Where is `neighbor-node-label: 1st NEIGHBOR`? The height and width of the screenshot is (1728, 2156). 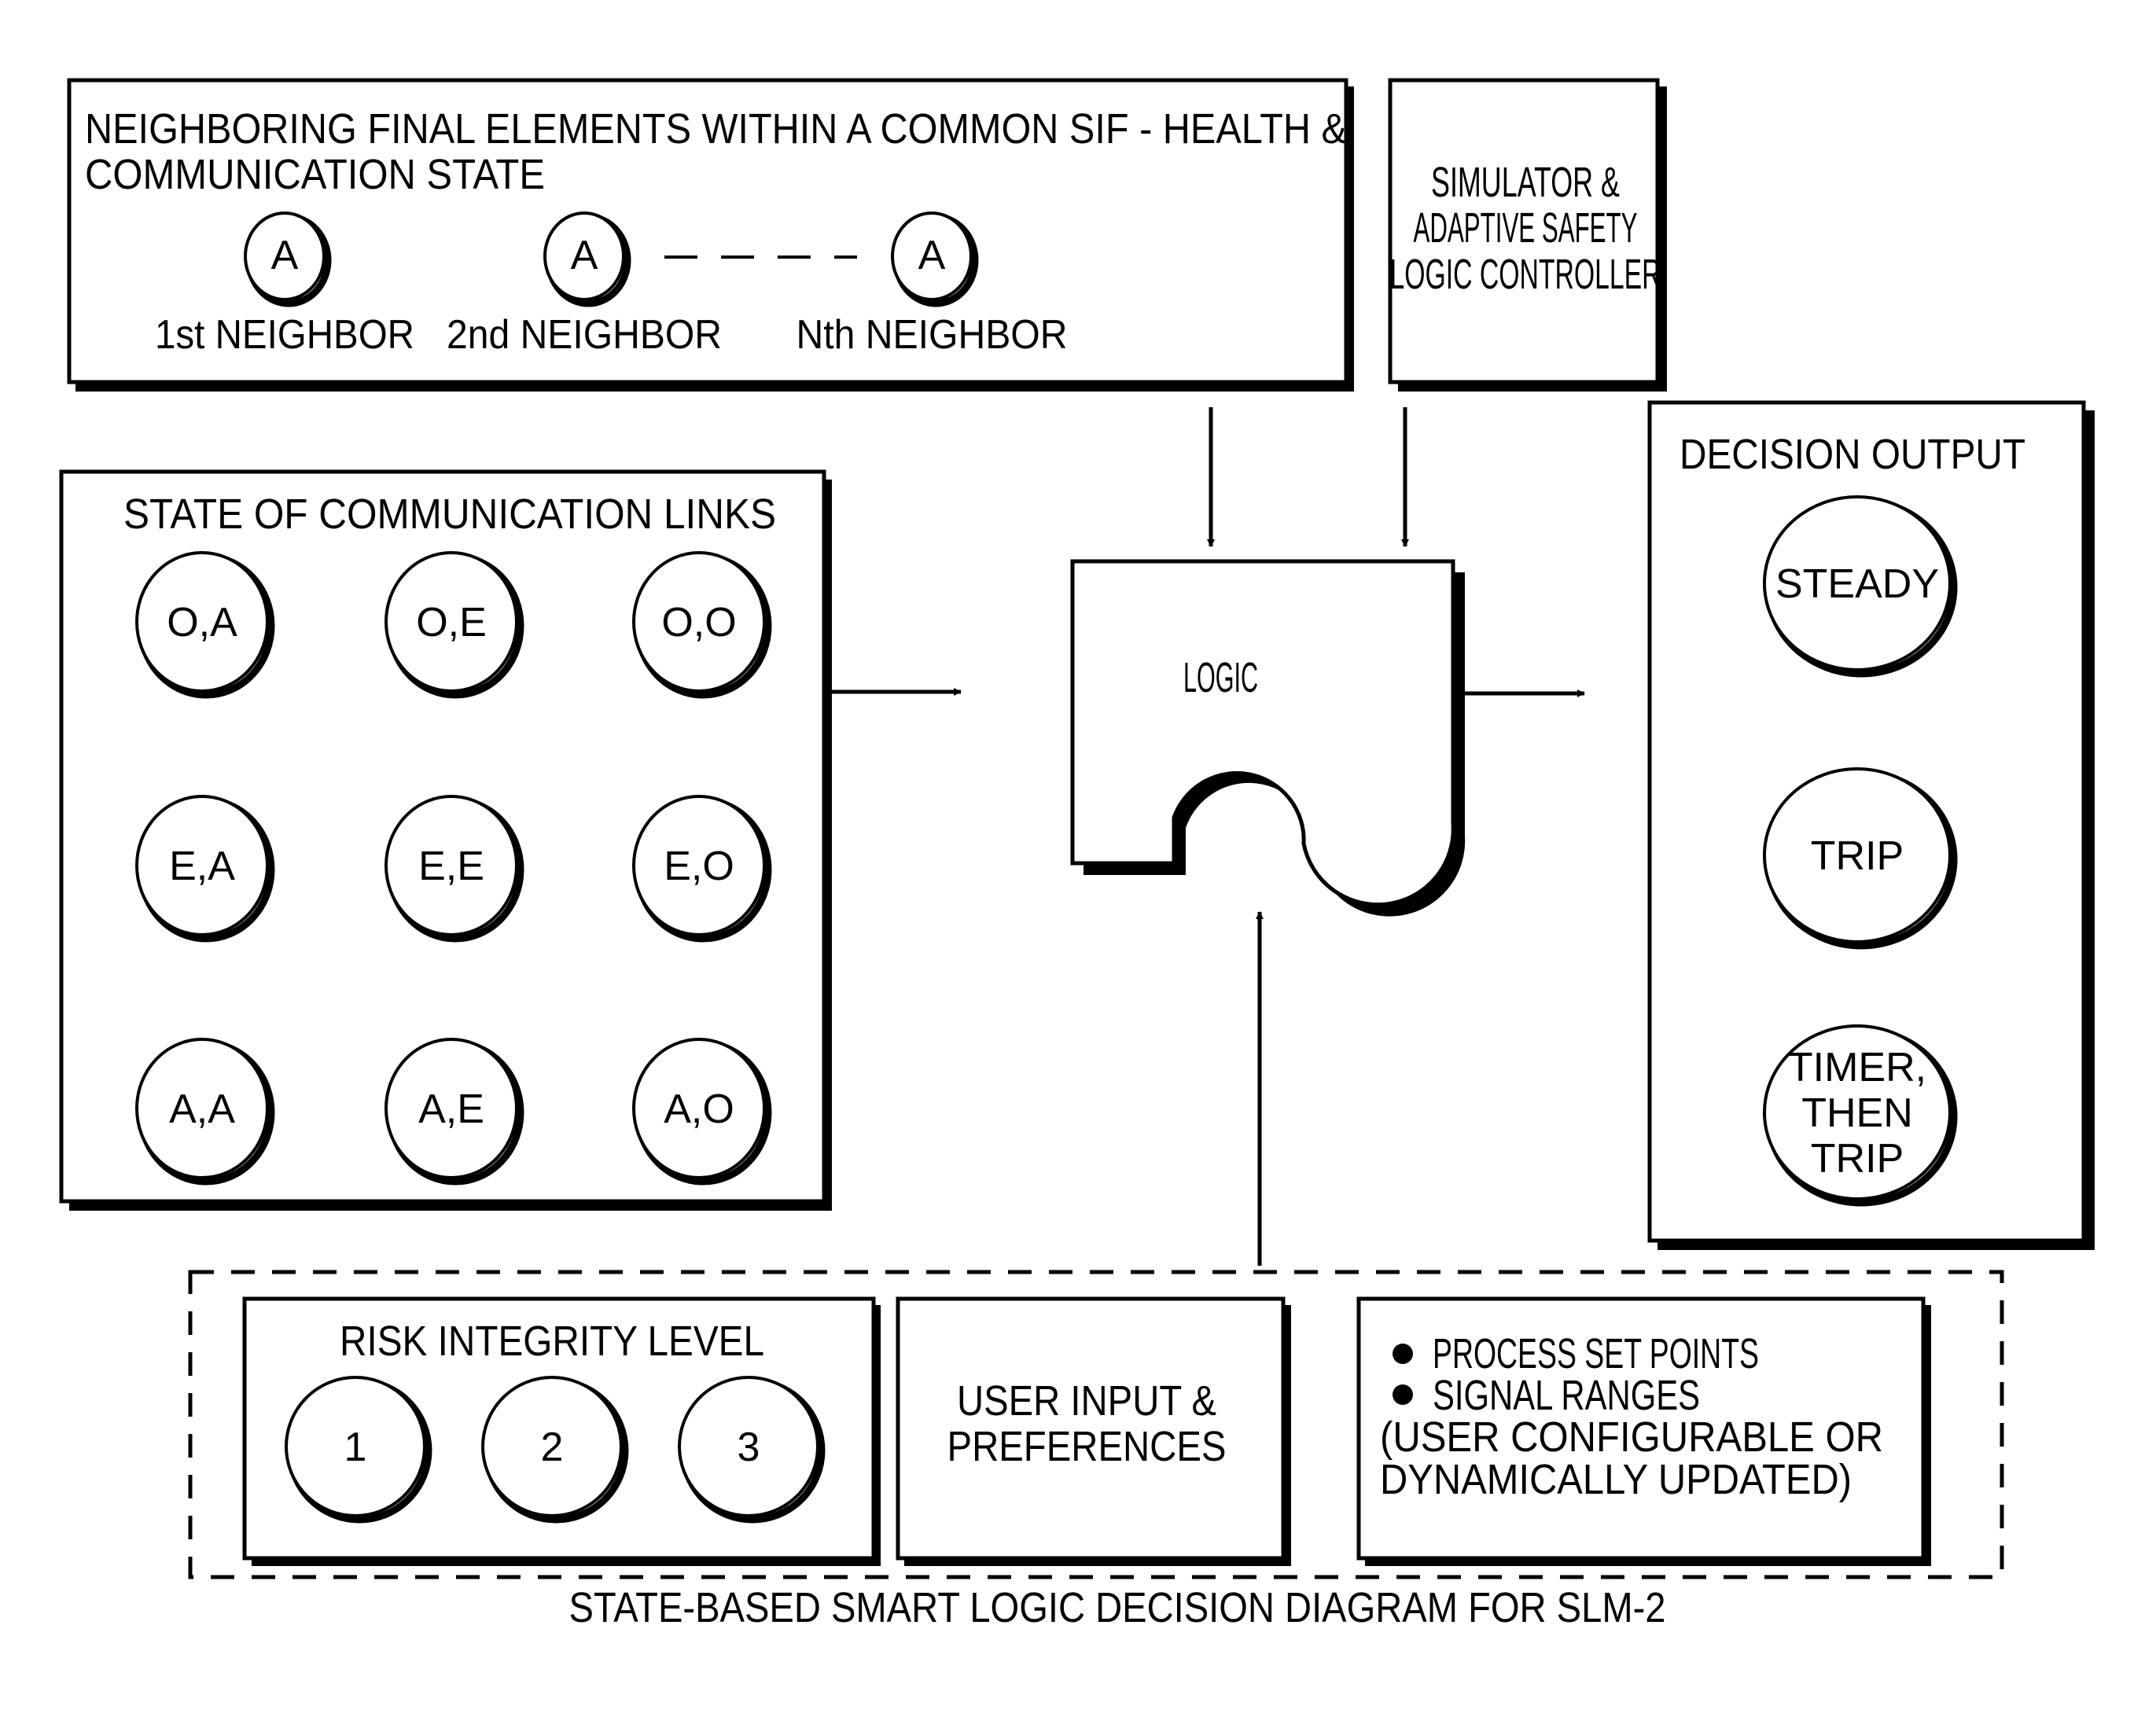 neighbor-node-label: 1st NEIGHBOR is located at coordinates (284, 335).